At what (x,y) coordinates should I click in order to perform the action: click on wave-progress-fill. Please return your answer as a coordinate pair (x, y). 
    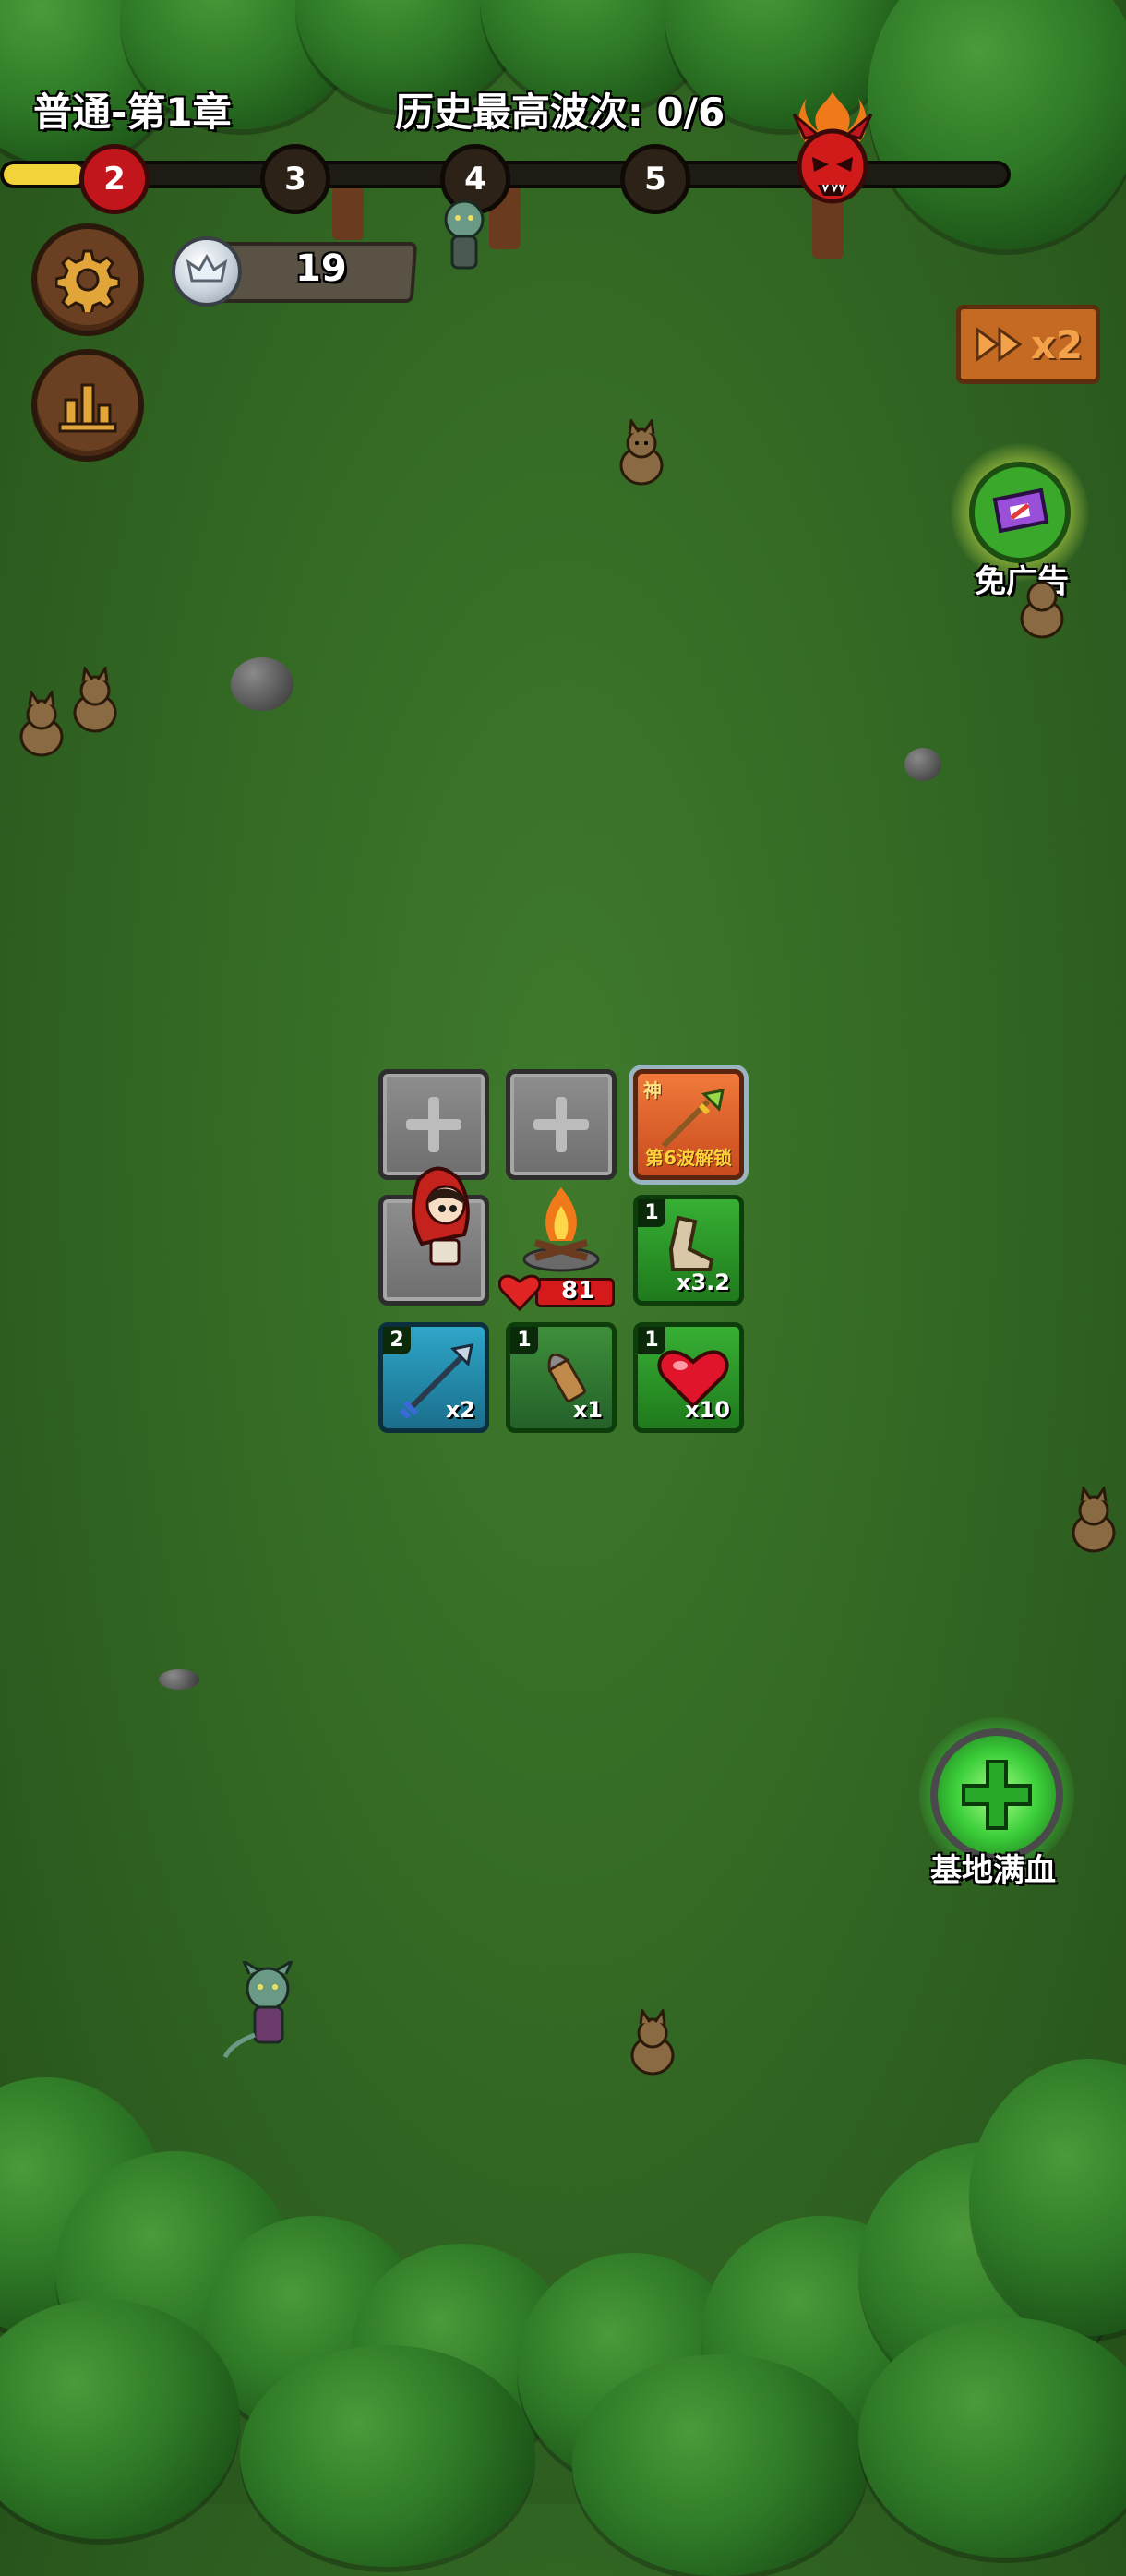
    Looking at the image, I should click on (44, 174).